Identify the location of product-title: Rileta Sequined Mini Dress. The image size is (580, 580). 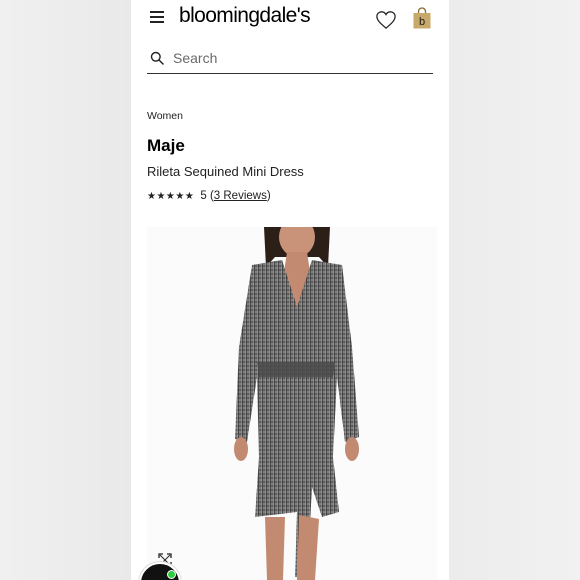
(225, 171).